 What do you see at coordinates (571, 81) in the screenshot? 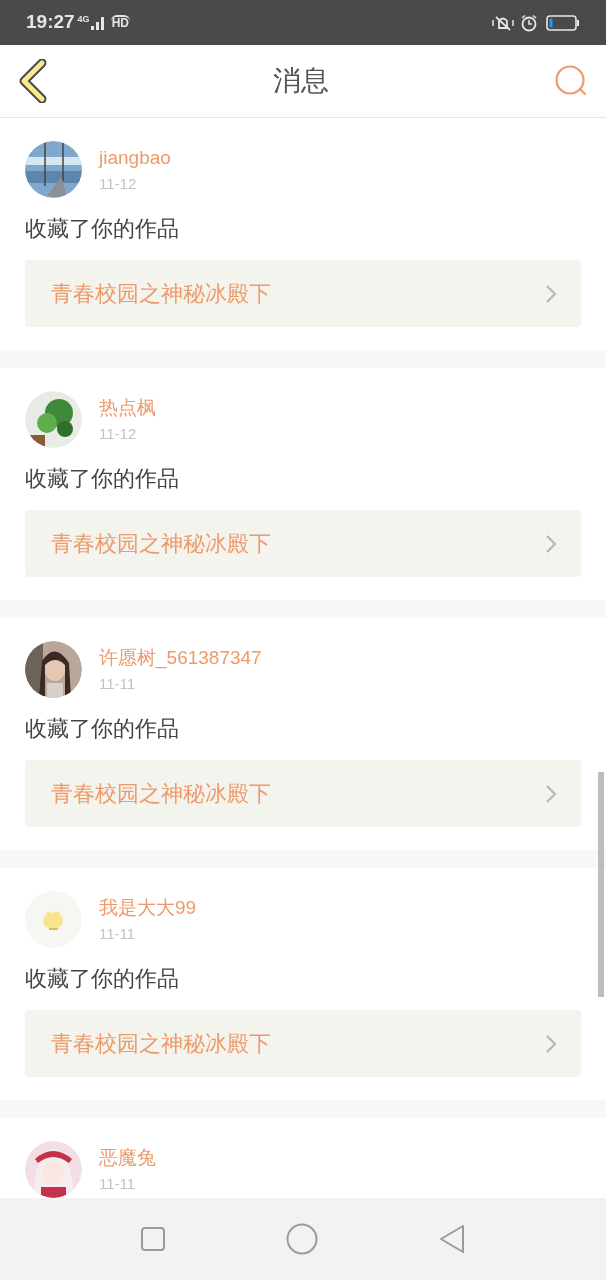
I see `search-icon` at bounding box center [571, 81].